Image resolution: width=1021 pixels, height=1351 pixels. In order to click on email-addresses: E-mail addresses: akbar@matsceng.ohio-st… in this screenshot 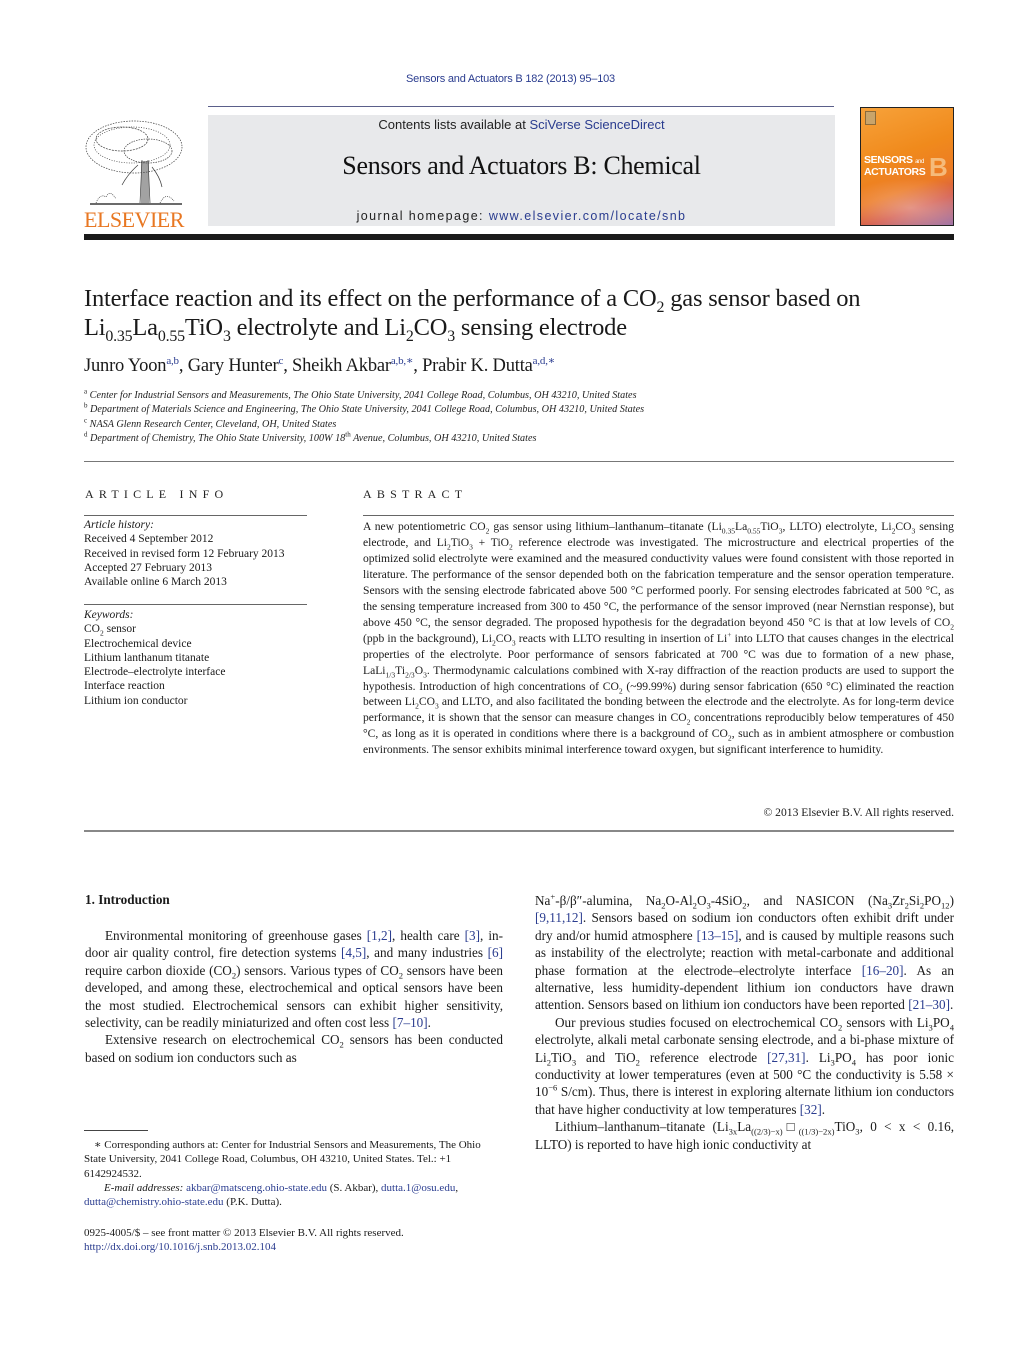, I will do `click(271, 1195)`.